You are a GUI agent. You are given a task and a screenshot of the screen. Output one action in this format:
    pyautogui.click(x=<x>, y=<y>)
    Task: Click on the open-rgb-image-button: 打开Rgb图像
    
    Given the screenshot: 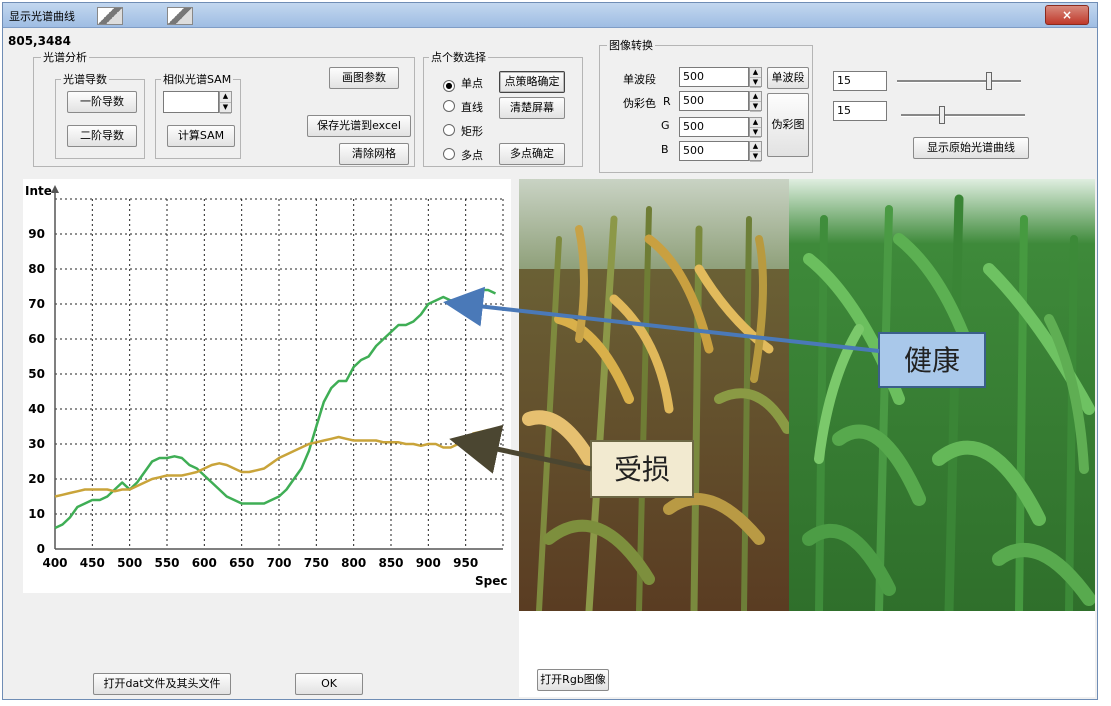 What is the action you would take?
    pyautogui.click(x=573, y=680)
    